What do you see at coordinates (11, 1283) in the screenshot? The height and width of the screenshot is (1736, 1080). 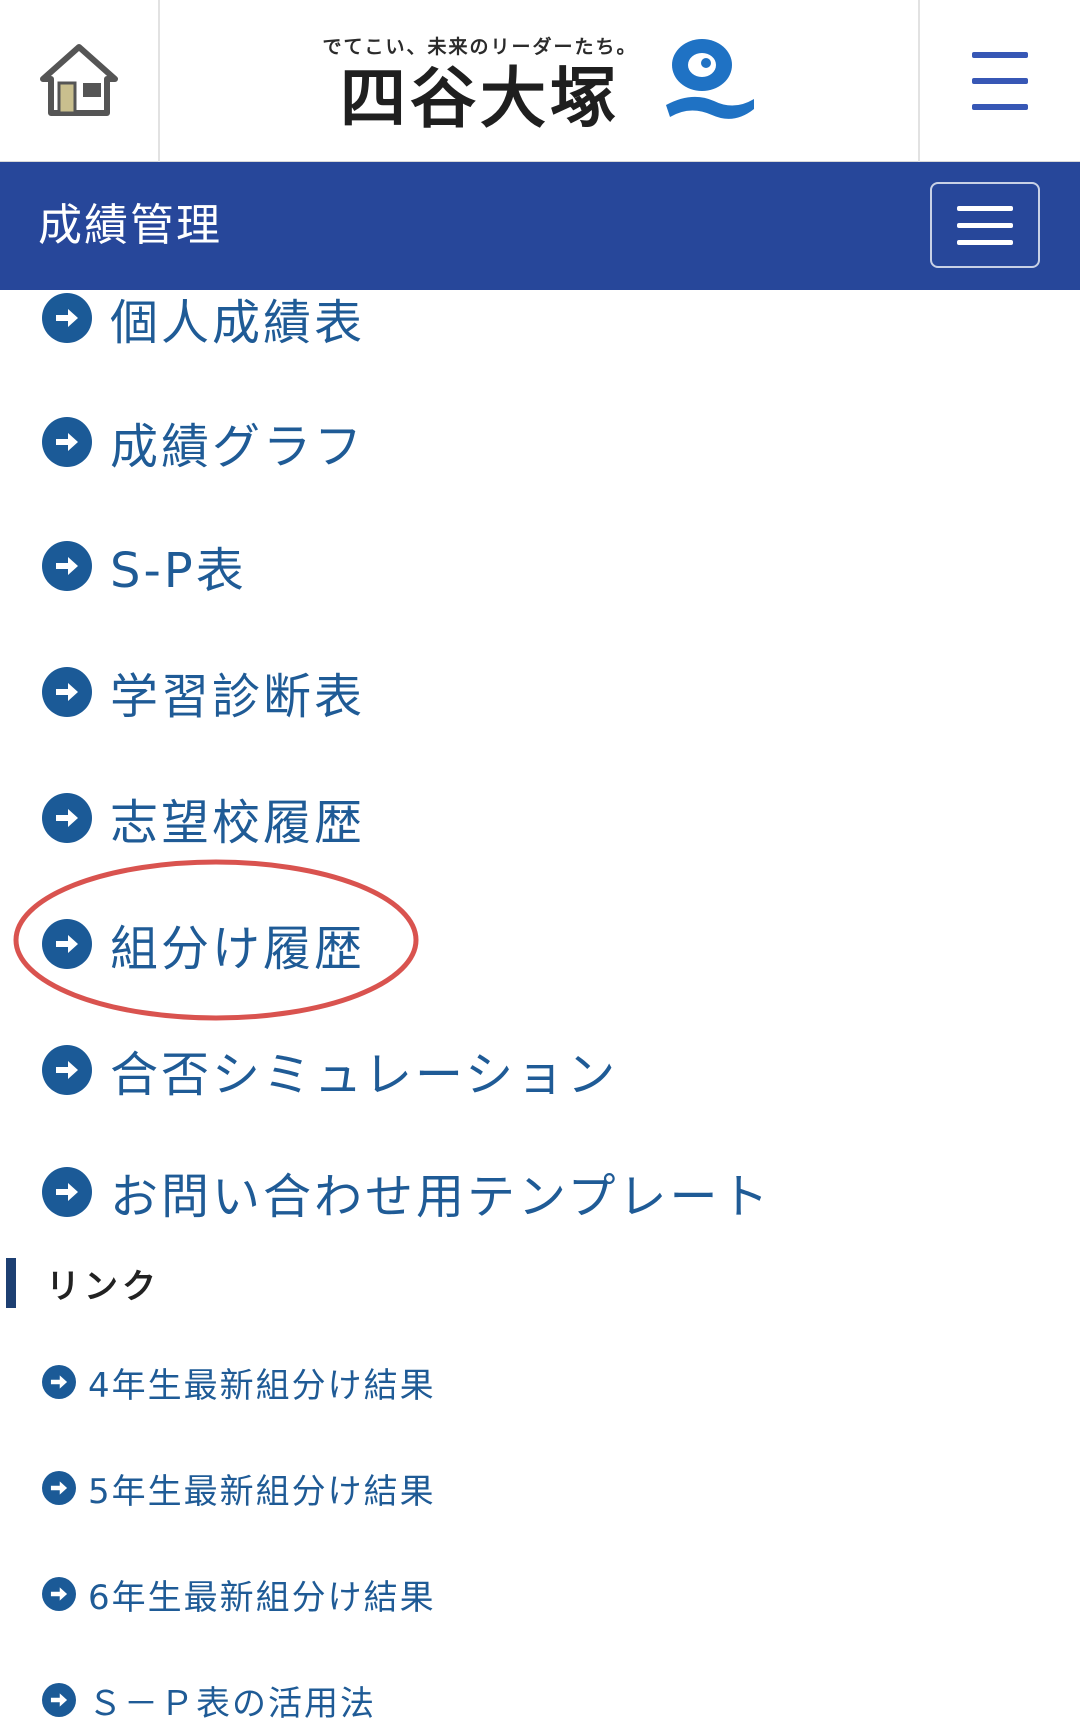 I see `section-accent-bar` at bounding box center [11, 1283].